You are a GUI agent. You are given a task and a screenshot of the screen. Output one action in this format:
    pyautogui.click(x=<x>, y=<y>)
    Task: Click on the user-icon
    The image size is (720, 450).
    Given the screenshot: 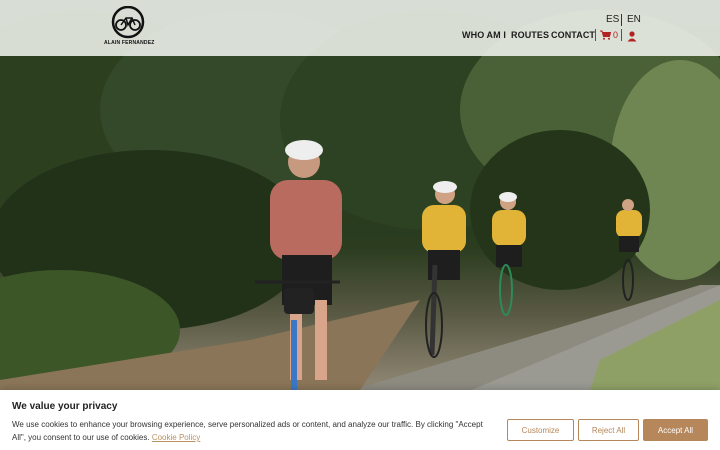 What is the action you would take?
    pyautogui.click(x=632, y=36)
    